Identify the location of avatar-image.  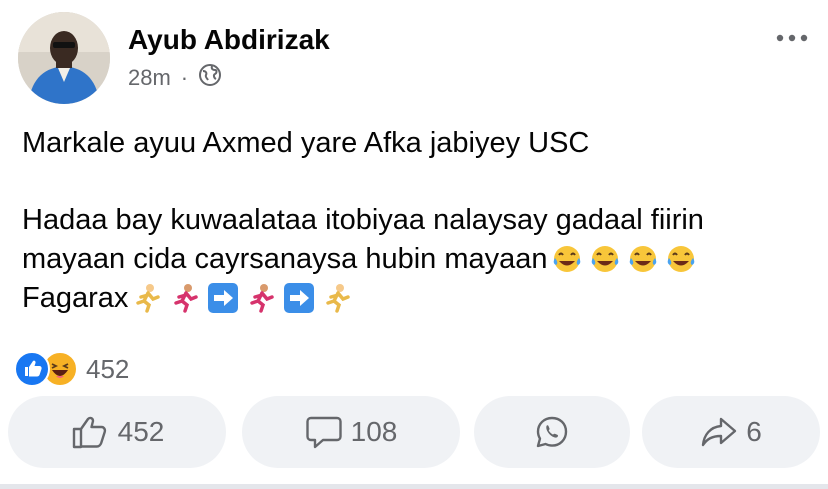
(64, 58).